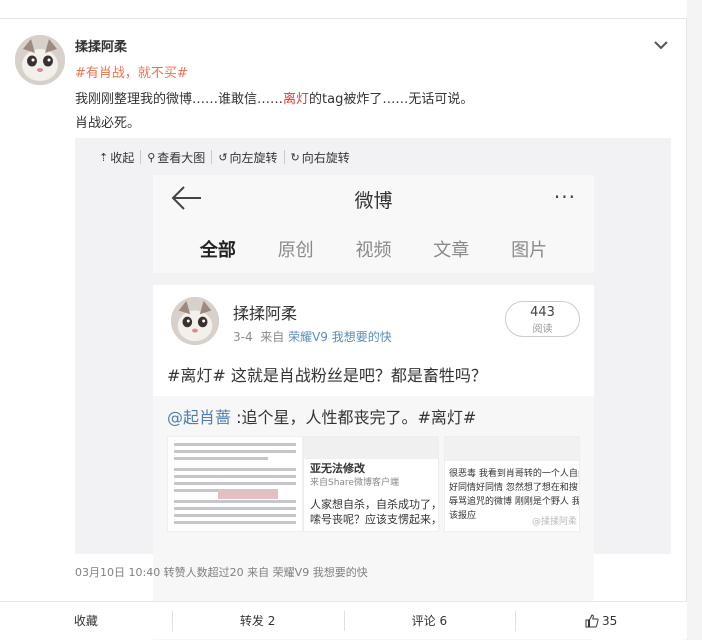  I want to click on thumb3-line: 好同情好同情 忽然想了想在和搜了, so click(514, 488).